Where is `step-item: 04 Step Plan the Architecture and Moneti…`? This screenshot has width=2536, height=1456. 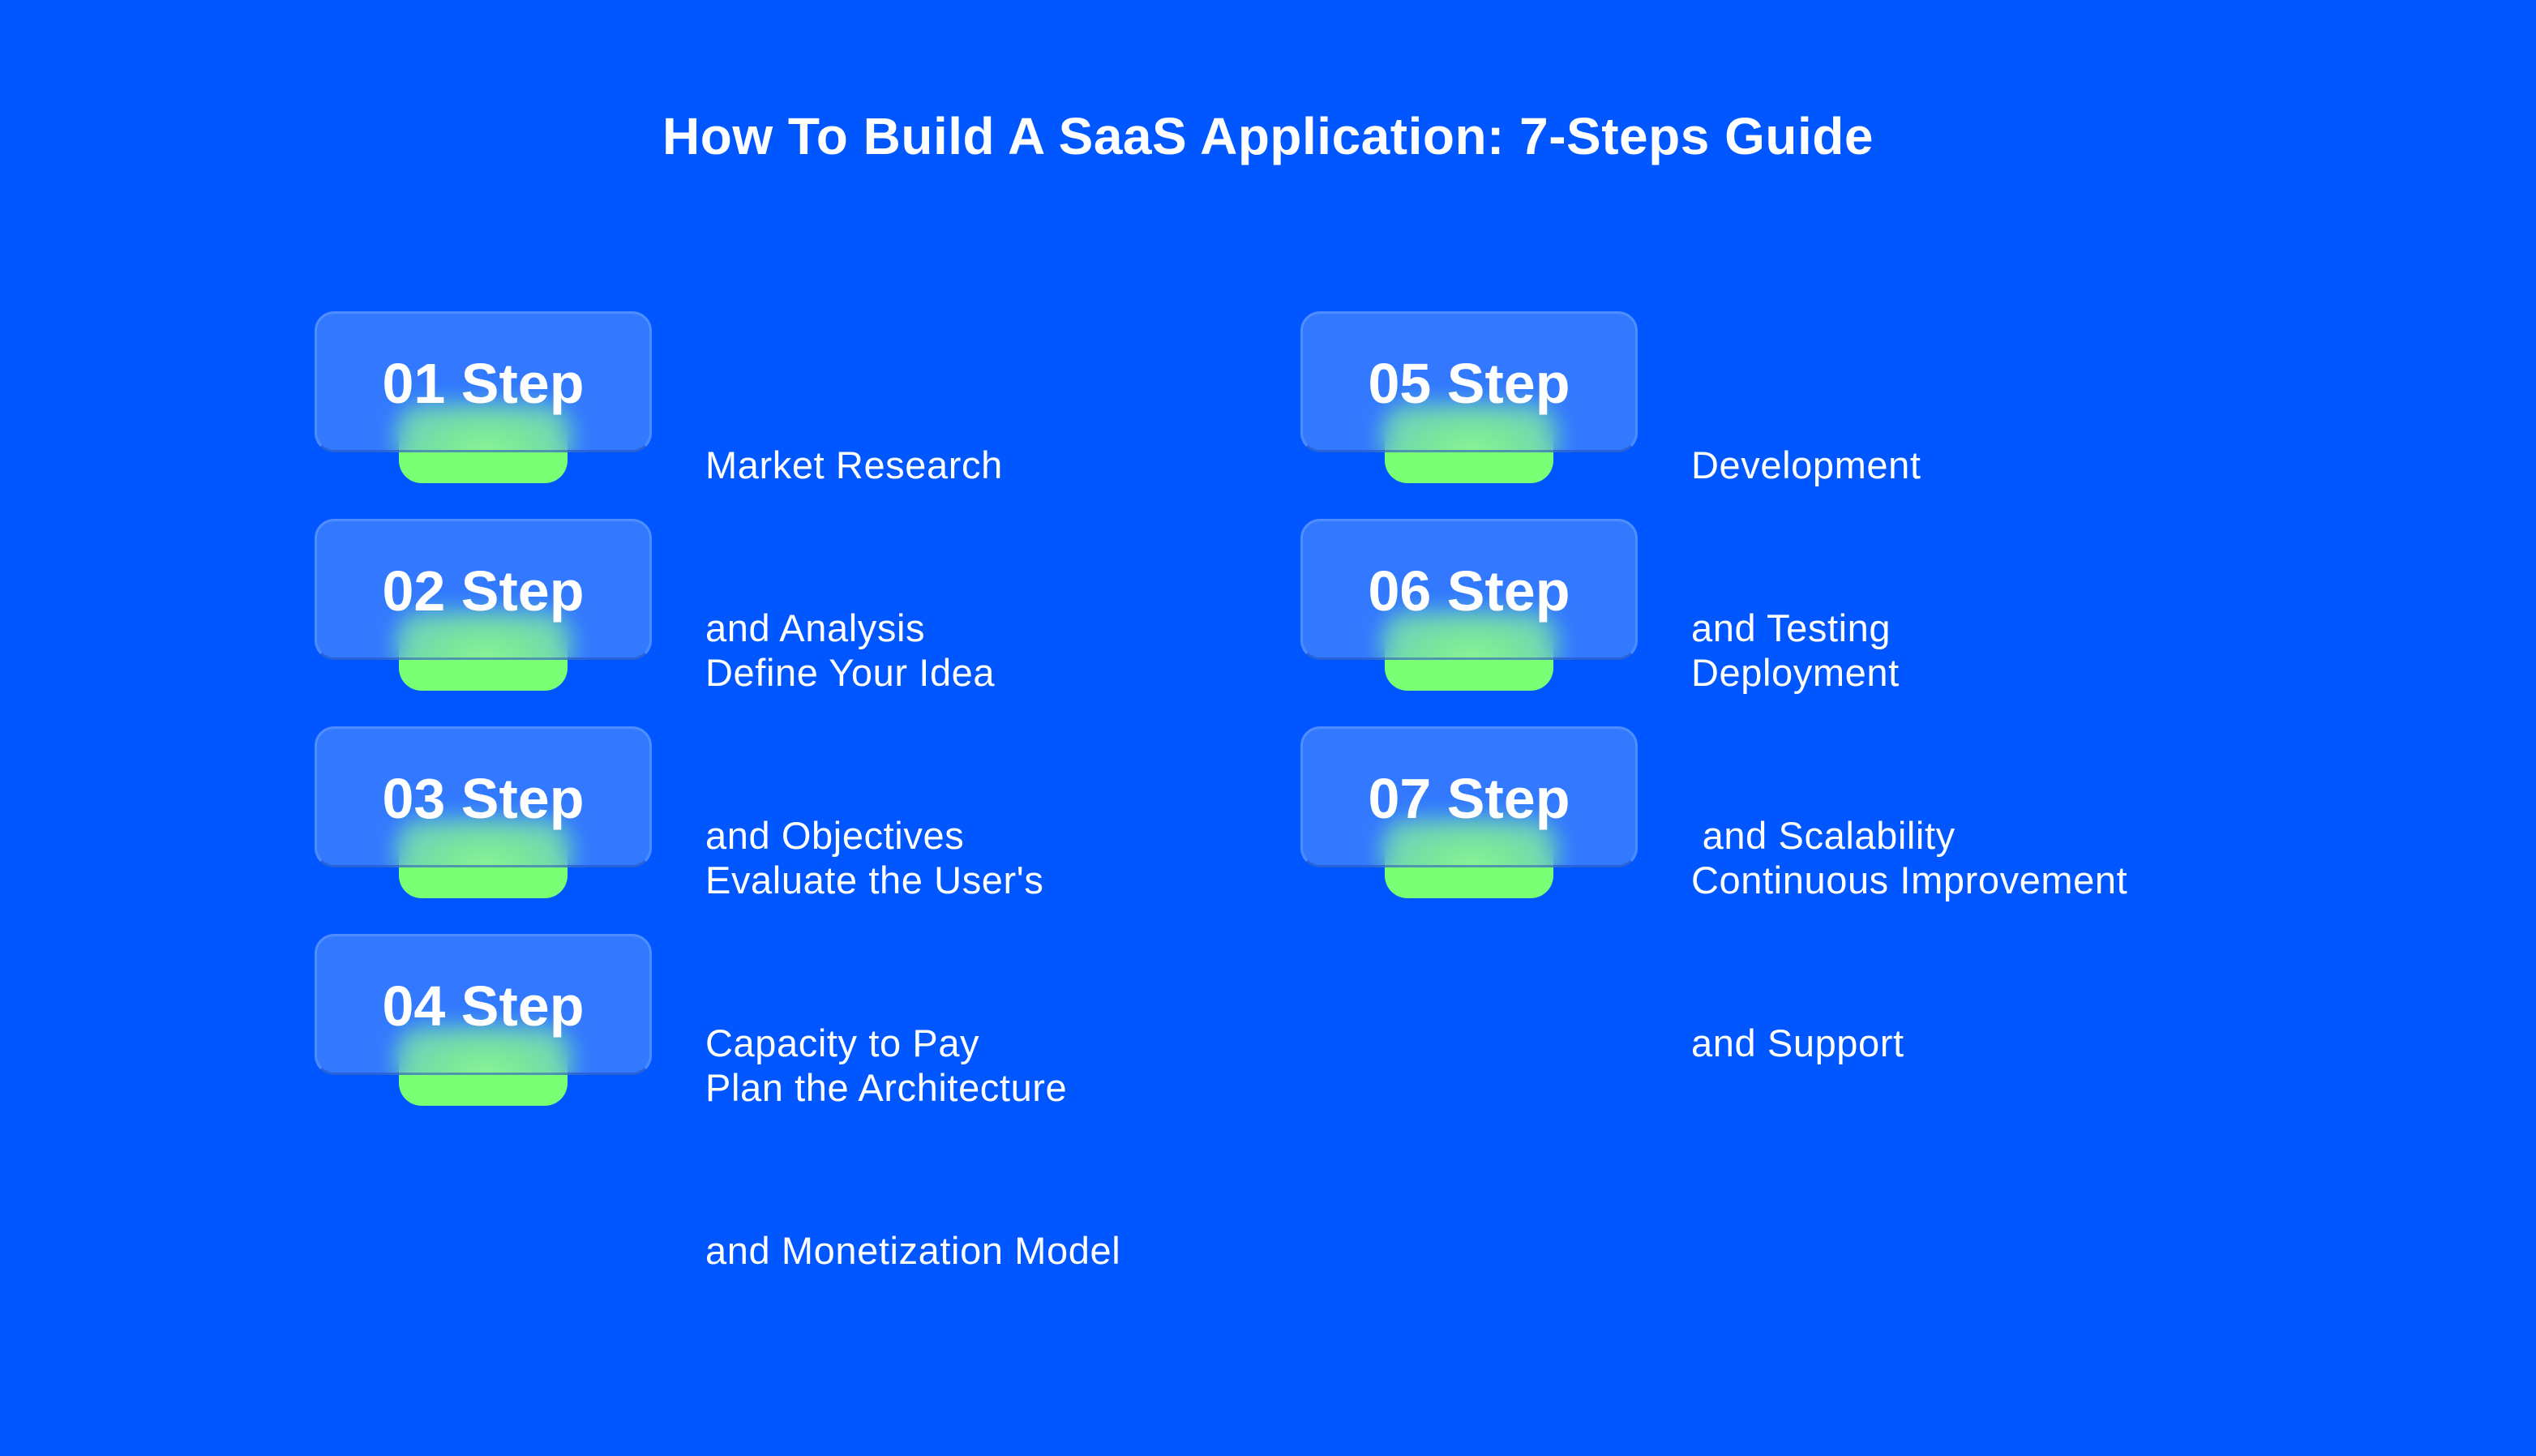
step-item: 04 Step Plan the Architecture and Moneti… is located at coordinates (842, 1103).